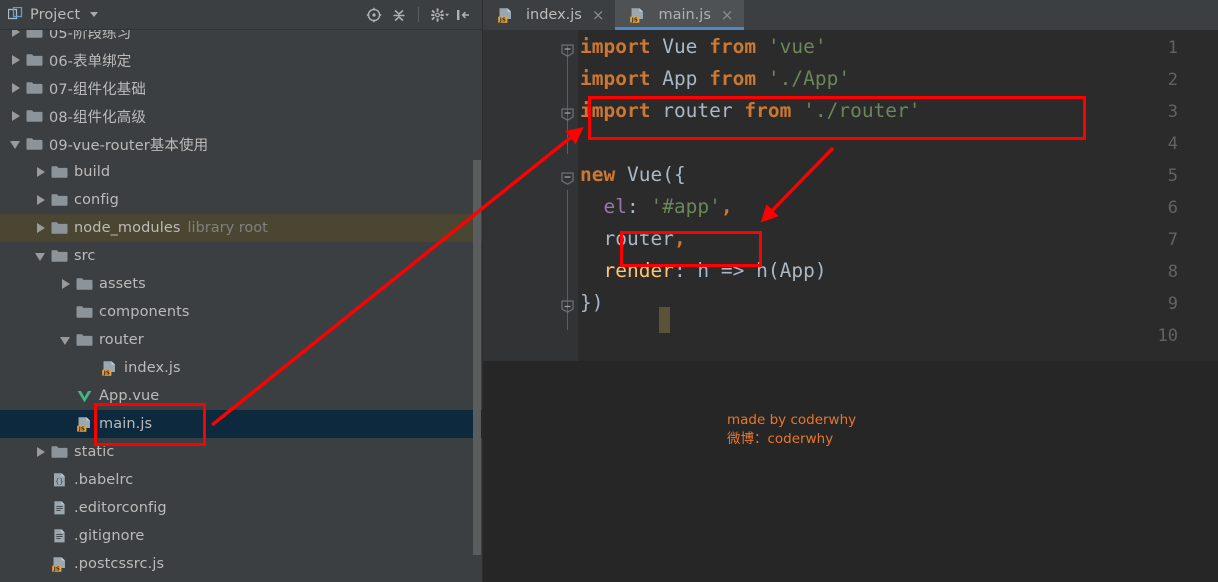  I want to click on project-title-group: Project, so click(53, 14).